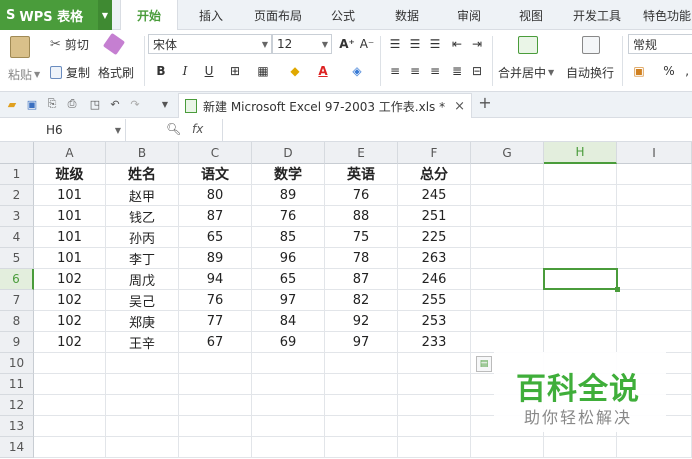 This screenshot has height=459, width=692. I want to click on cell-c5: 89, so click(215, 258).